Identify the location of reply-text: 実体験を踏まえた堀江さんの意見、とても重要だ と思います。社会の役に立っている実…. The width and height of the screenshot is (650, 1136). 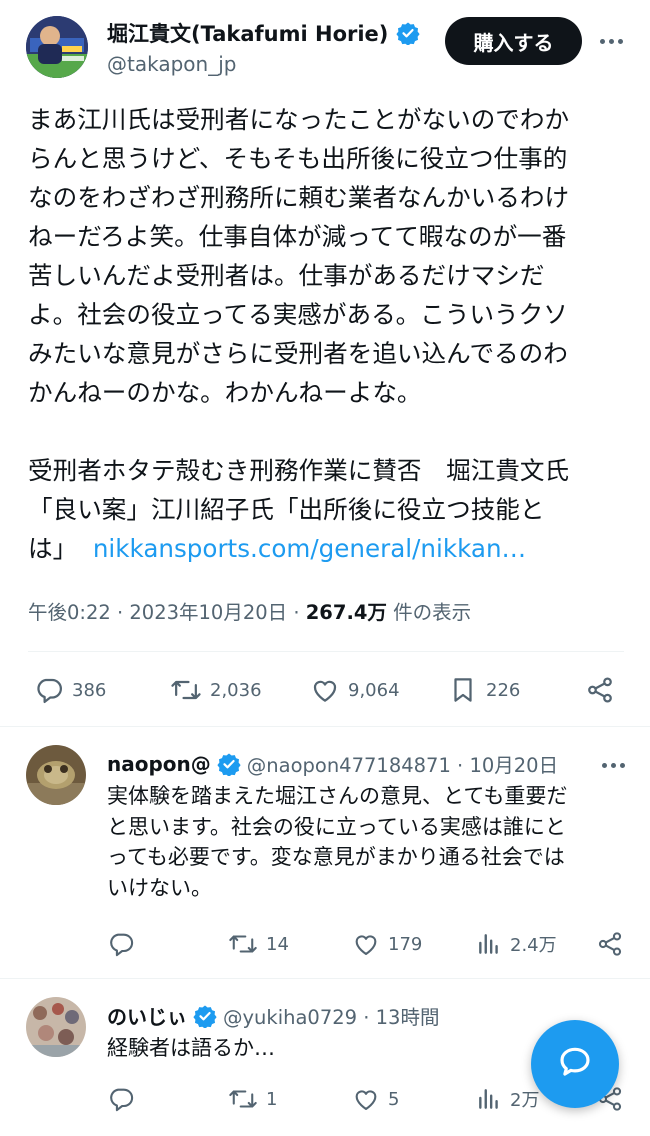
(367, 842).